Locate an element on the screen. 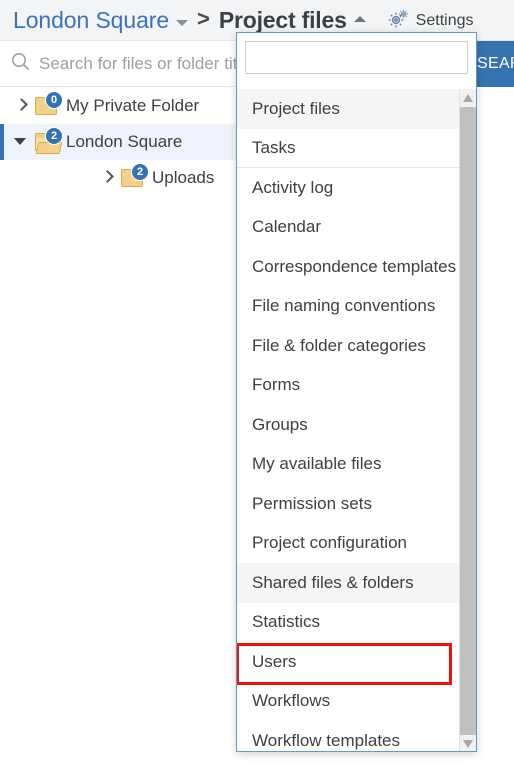 The height and width of the screenshot is (769, 514). dropdown-item-label: Activity log is located at coordinates (293, 187).